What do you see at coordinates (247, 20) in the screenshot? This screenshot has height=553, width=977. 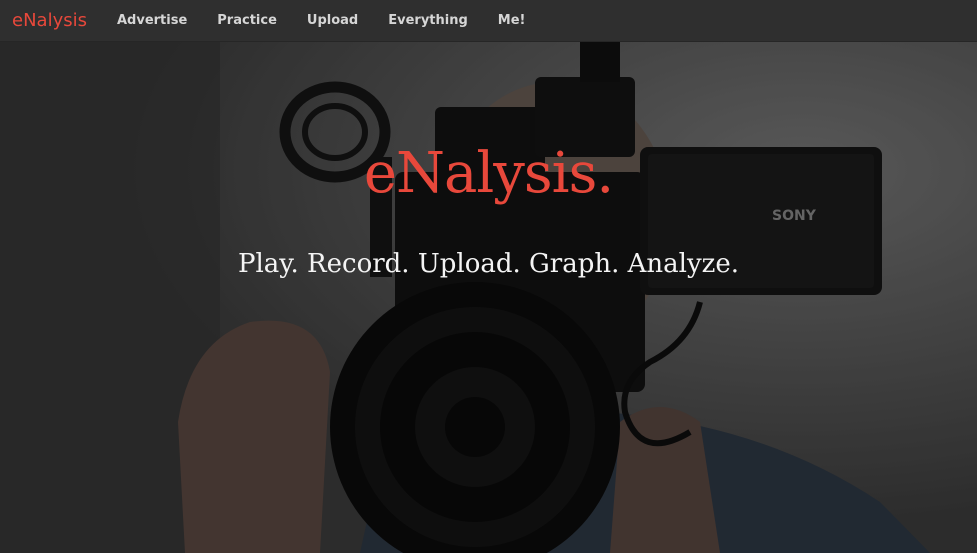 I see `nav-practice: Practice` at bounding box center [247, 20].